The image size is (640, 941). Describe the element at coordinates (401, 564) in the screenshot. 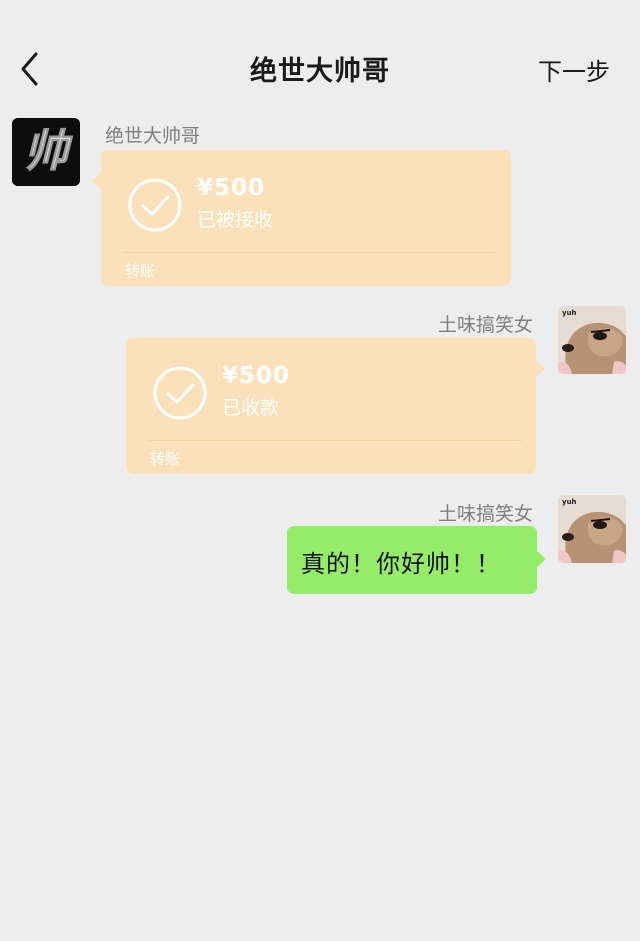

I see `message-text: 真的！你好帅！！` at that location.